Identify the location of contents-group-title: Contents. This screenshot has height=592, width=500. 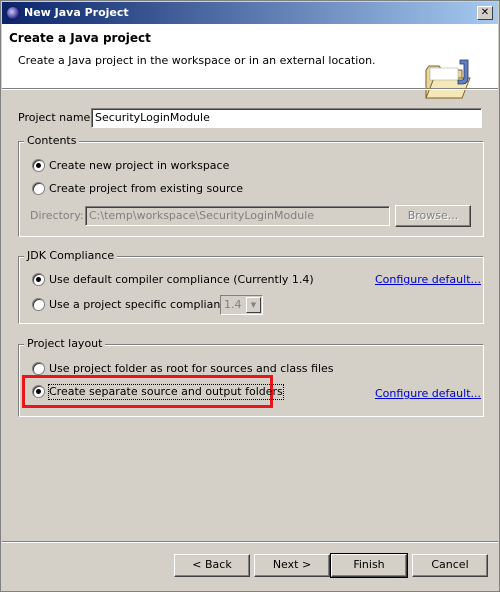
(52, 140).